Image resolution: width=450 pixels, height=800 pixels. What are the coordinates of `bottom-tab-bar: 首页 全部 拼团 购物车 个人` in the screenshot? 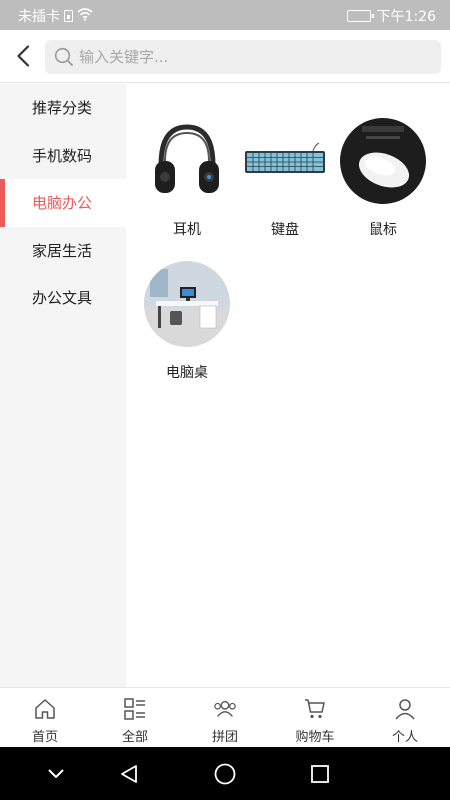 It's located at (225, 717).